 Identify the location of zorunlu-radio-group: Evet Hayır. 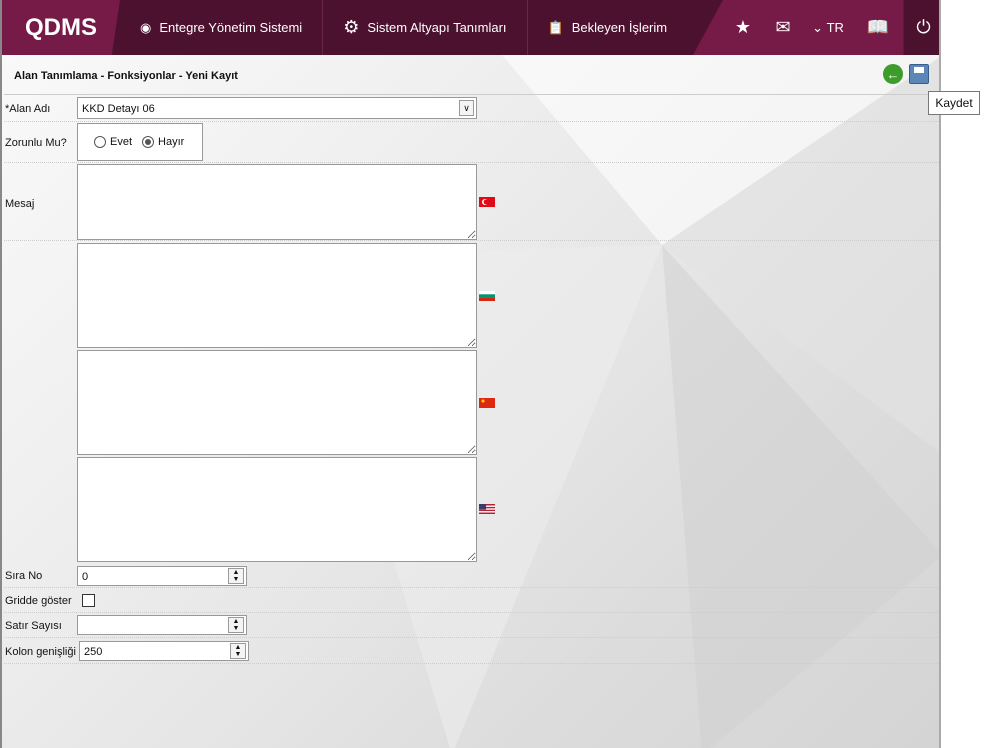
(140, 142).